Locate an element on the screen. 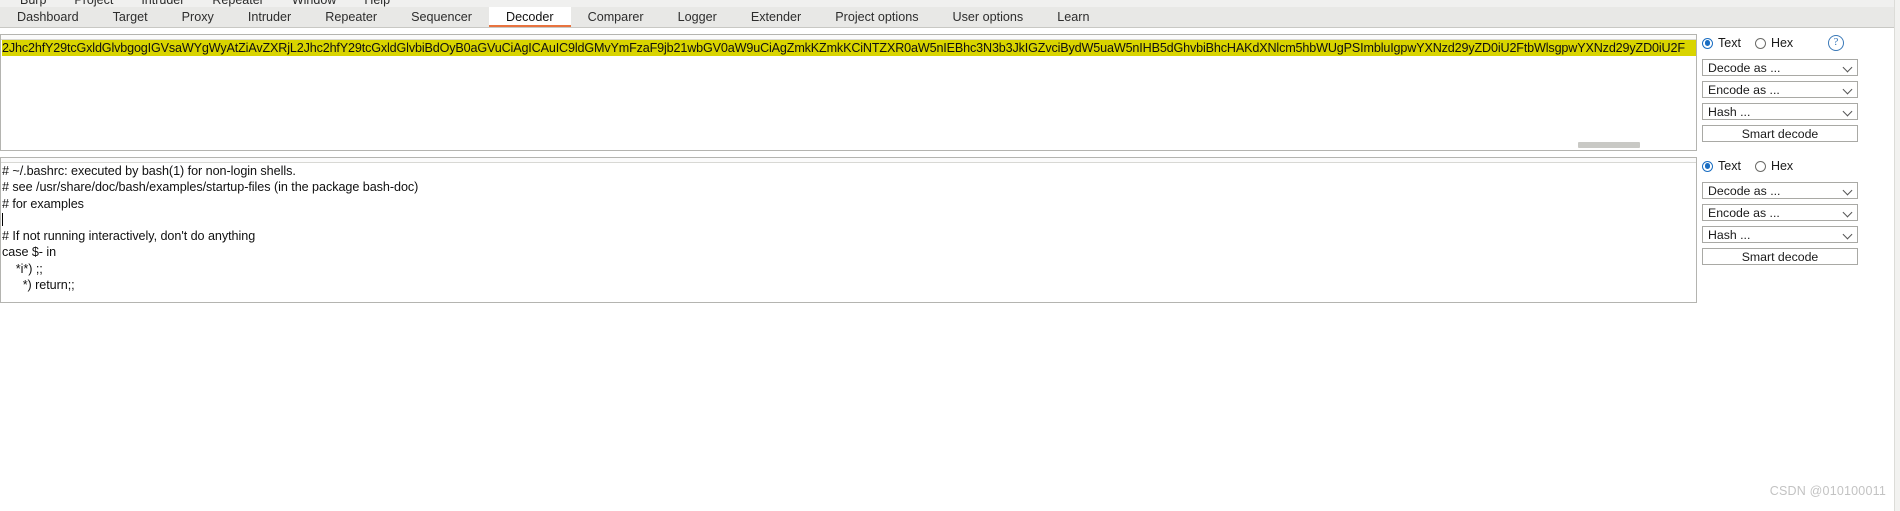 The image size is (1900, 511). menu-item-help: Help is located at coordinates (377, 3).